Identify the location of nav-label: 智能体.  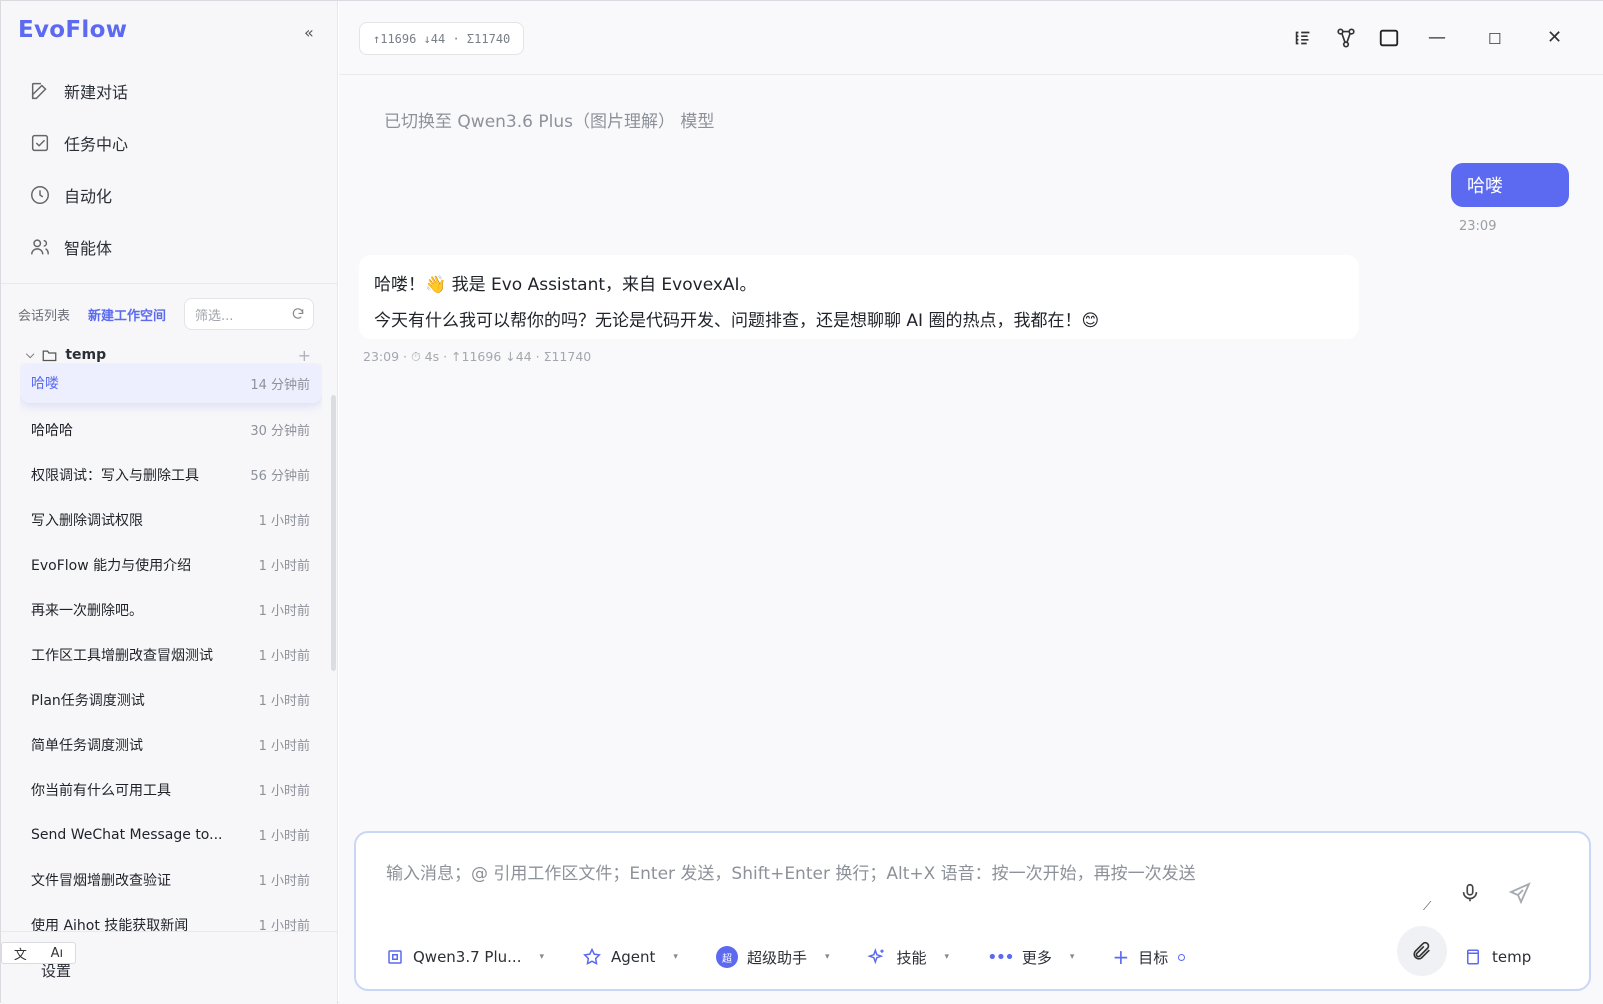
(88, 248).